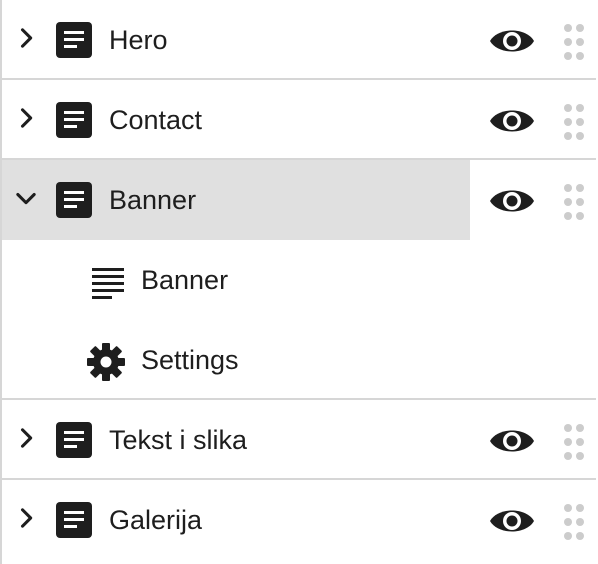 This screenshot has width=598, height=564. I want to click on tree-subitem-label: Banner, so click(185, 280).